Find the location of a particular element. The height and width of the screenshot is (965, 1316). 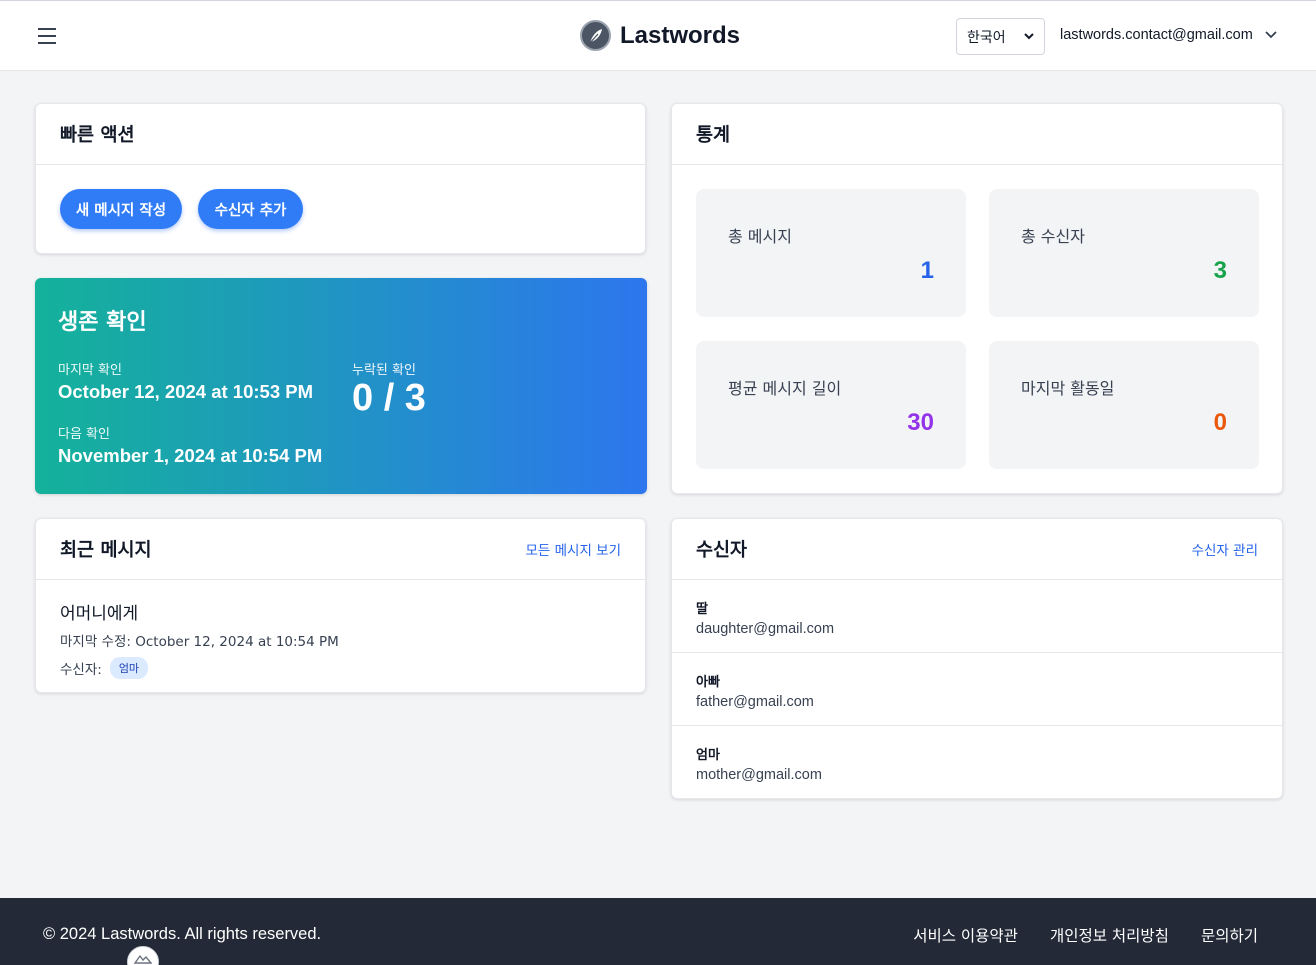

next-check-label: 다음 확인 is located at coordinates (84, 434).